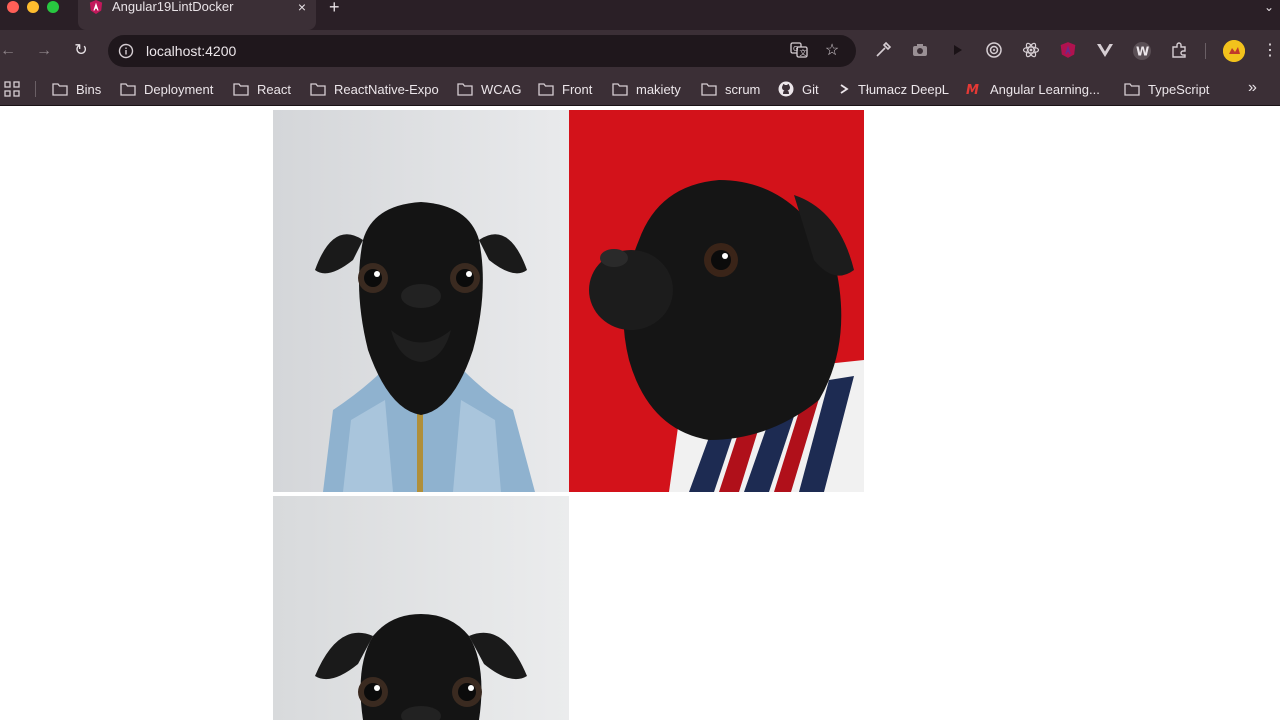  I want to click on more-bookmarks-icon: », so click(1252, 88).